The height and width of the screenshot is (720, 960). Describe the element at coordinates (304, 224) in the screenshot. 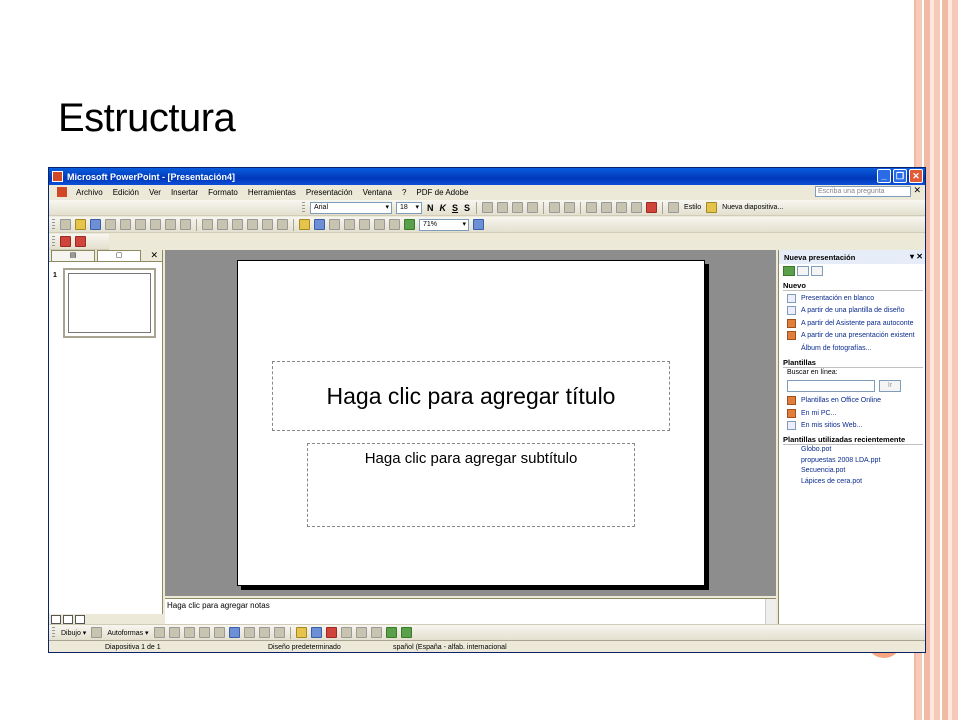

I see `insert-chart-icon` at that location.